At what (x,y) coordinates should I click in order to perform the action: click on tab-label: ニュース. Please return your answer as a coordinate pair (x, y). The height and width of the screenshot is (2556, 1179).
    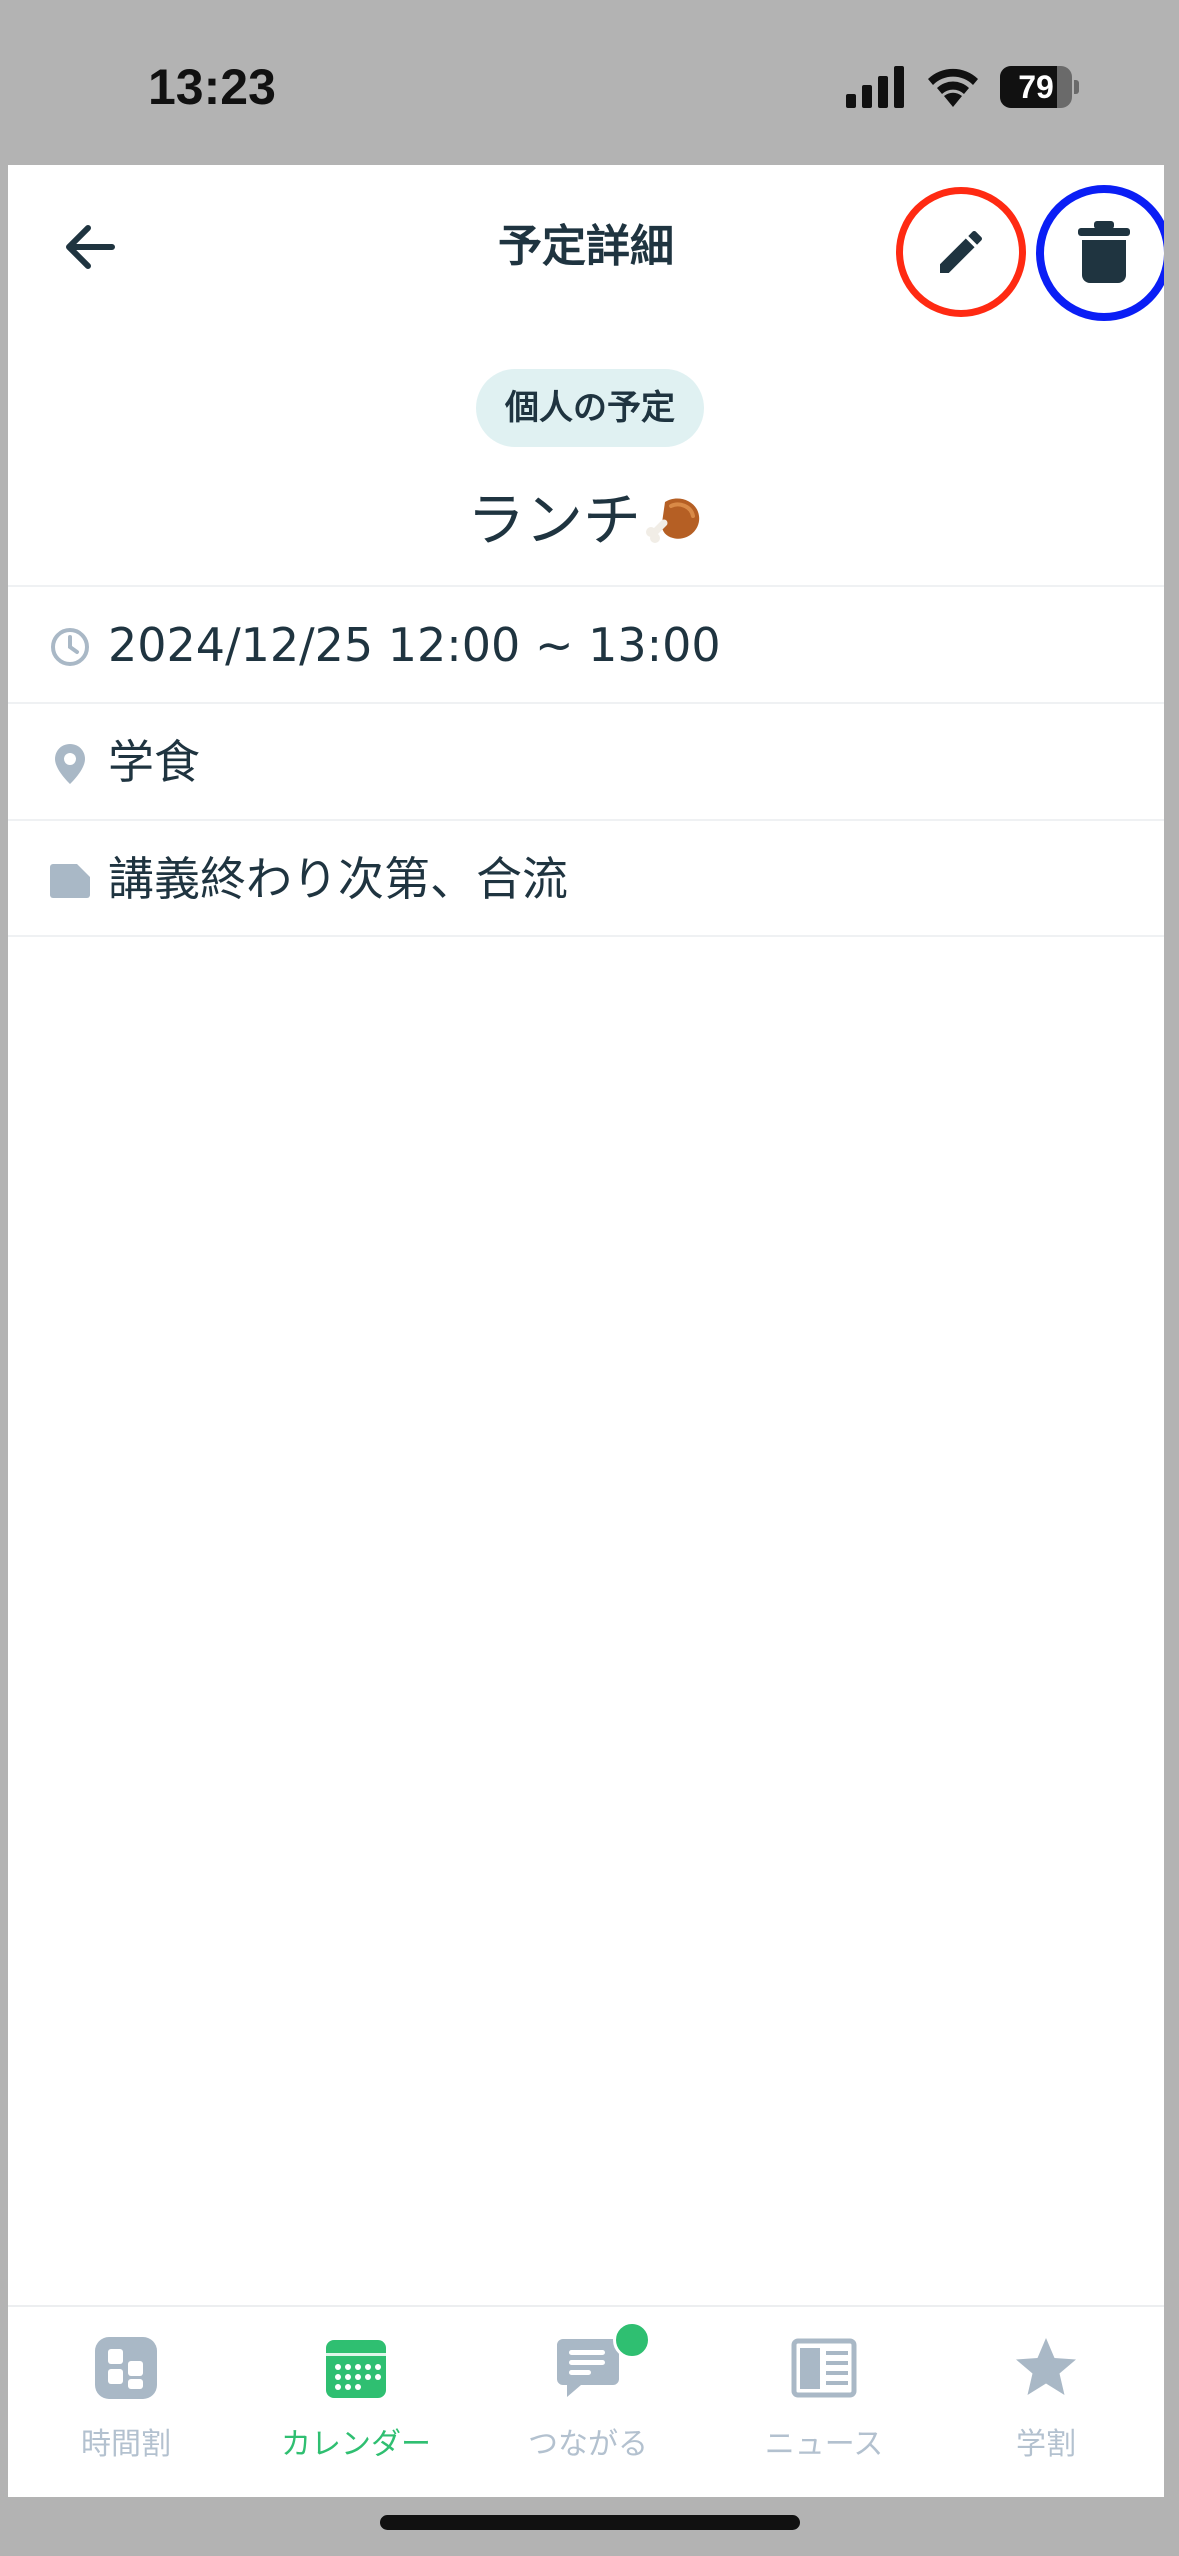
    Looking at the image, I should click on (824, 2444).